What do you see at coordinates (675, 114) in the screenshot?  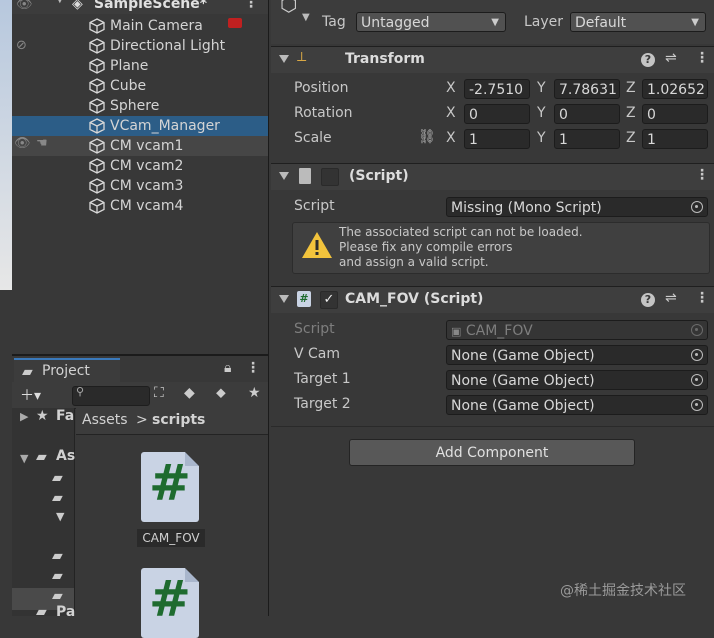 I see `rotation-z-field: 0` at bounding box center [675, 114].